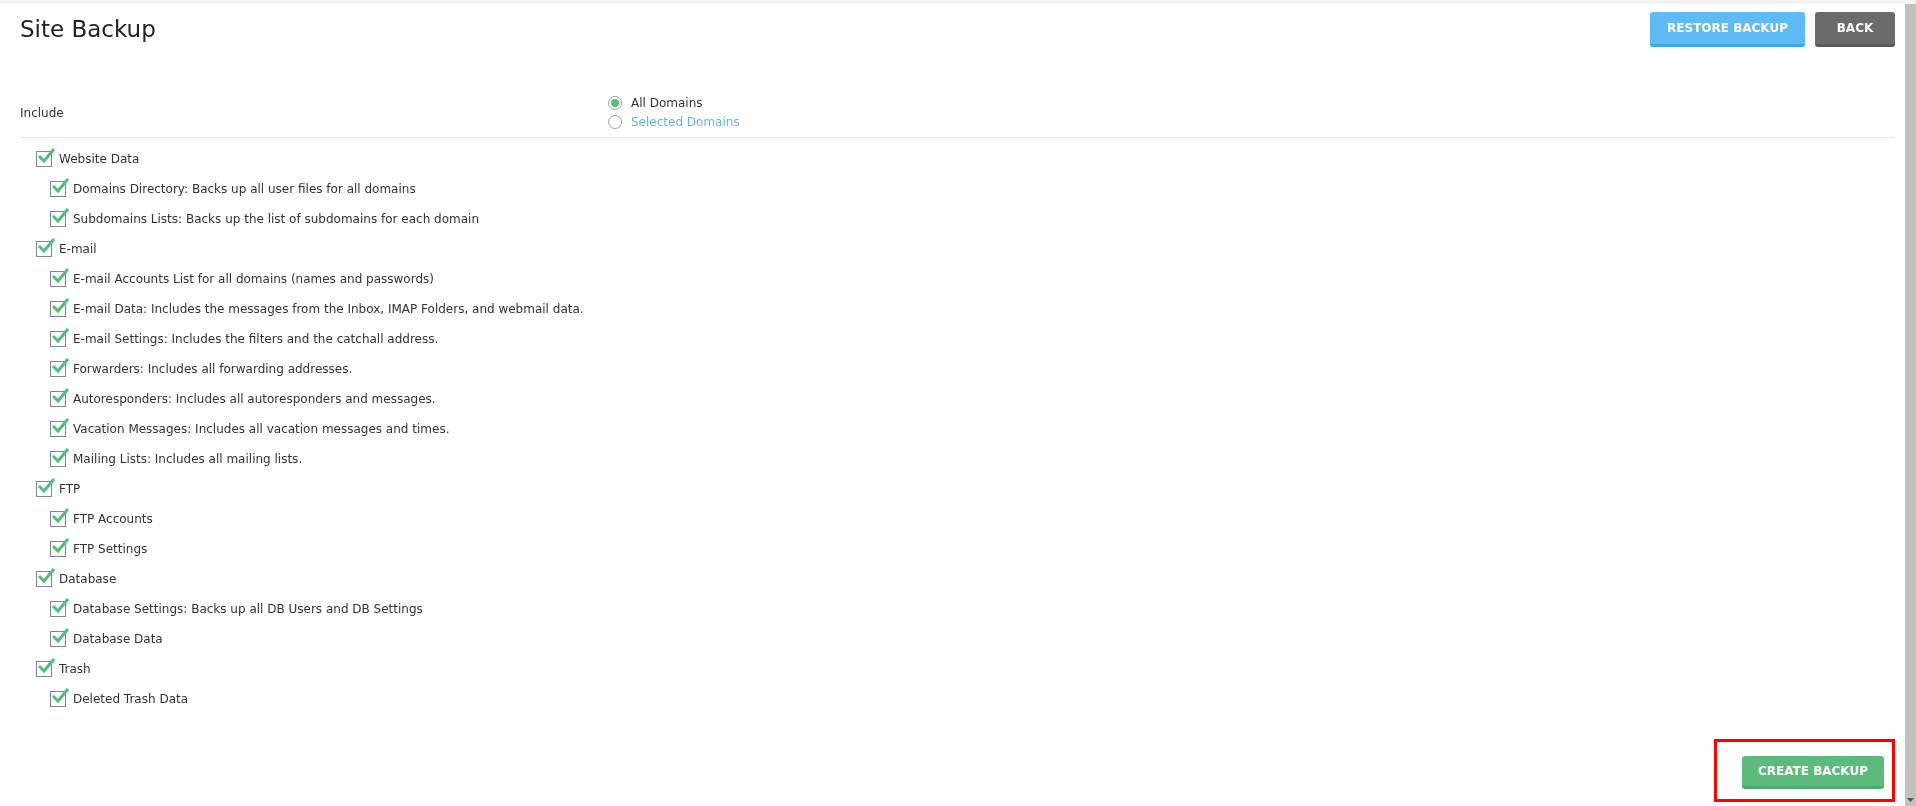 The width and height of the screenshot is (1916, 806). What do you see at coordinates (88, 29) in the screenshot?
I see `page-title: Site Backup` at bounding box center [88, 29].